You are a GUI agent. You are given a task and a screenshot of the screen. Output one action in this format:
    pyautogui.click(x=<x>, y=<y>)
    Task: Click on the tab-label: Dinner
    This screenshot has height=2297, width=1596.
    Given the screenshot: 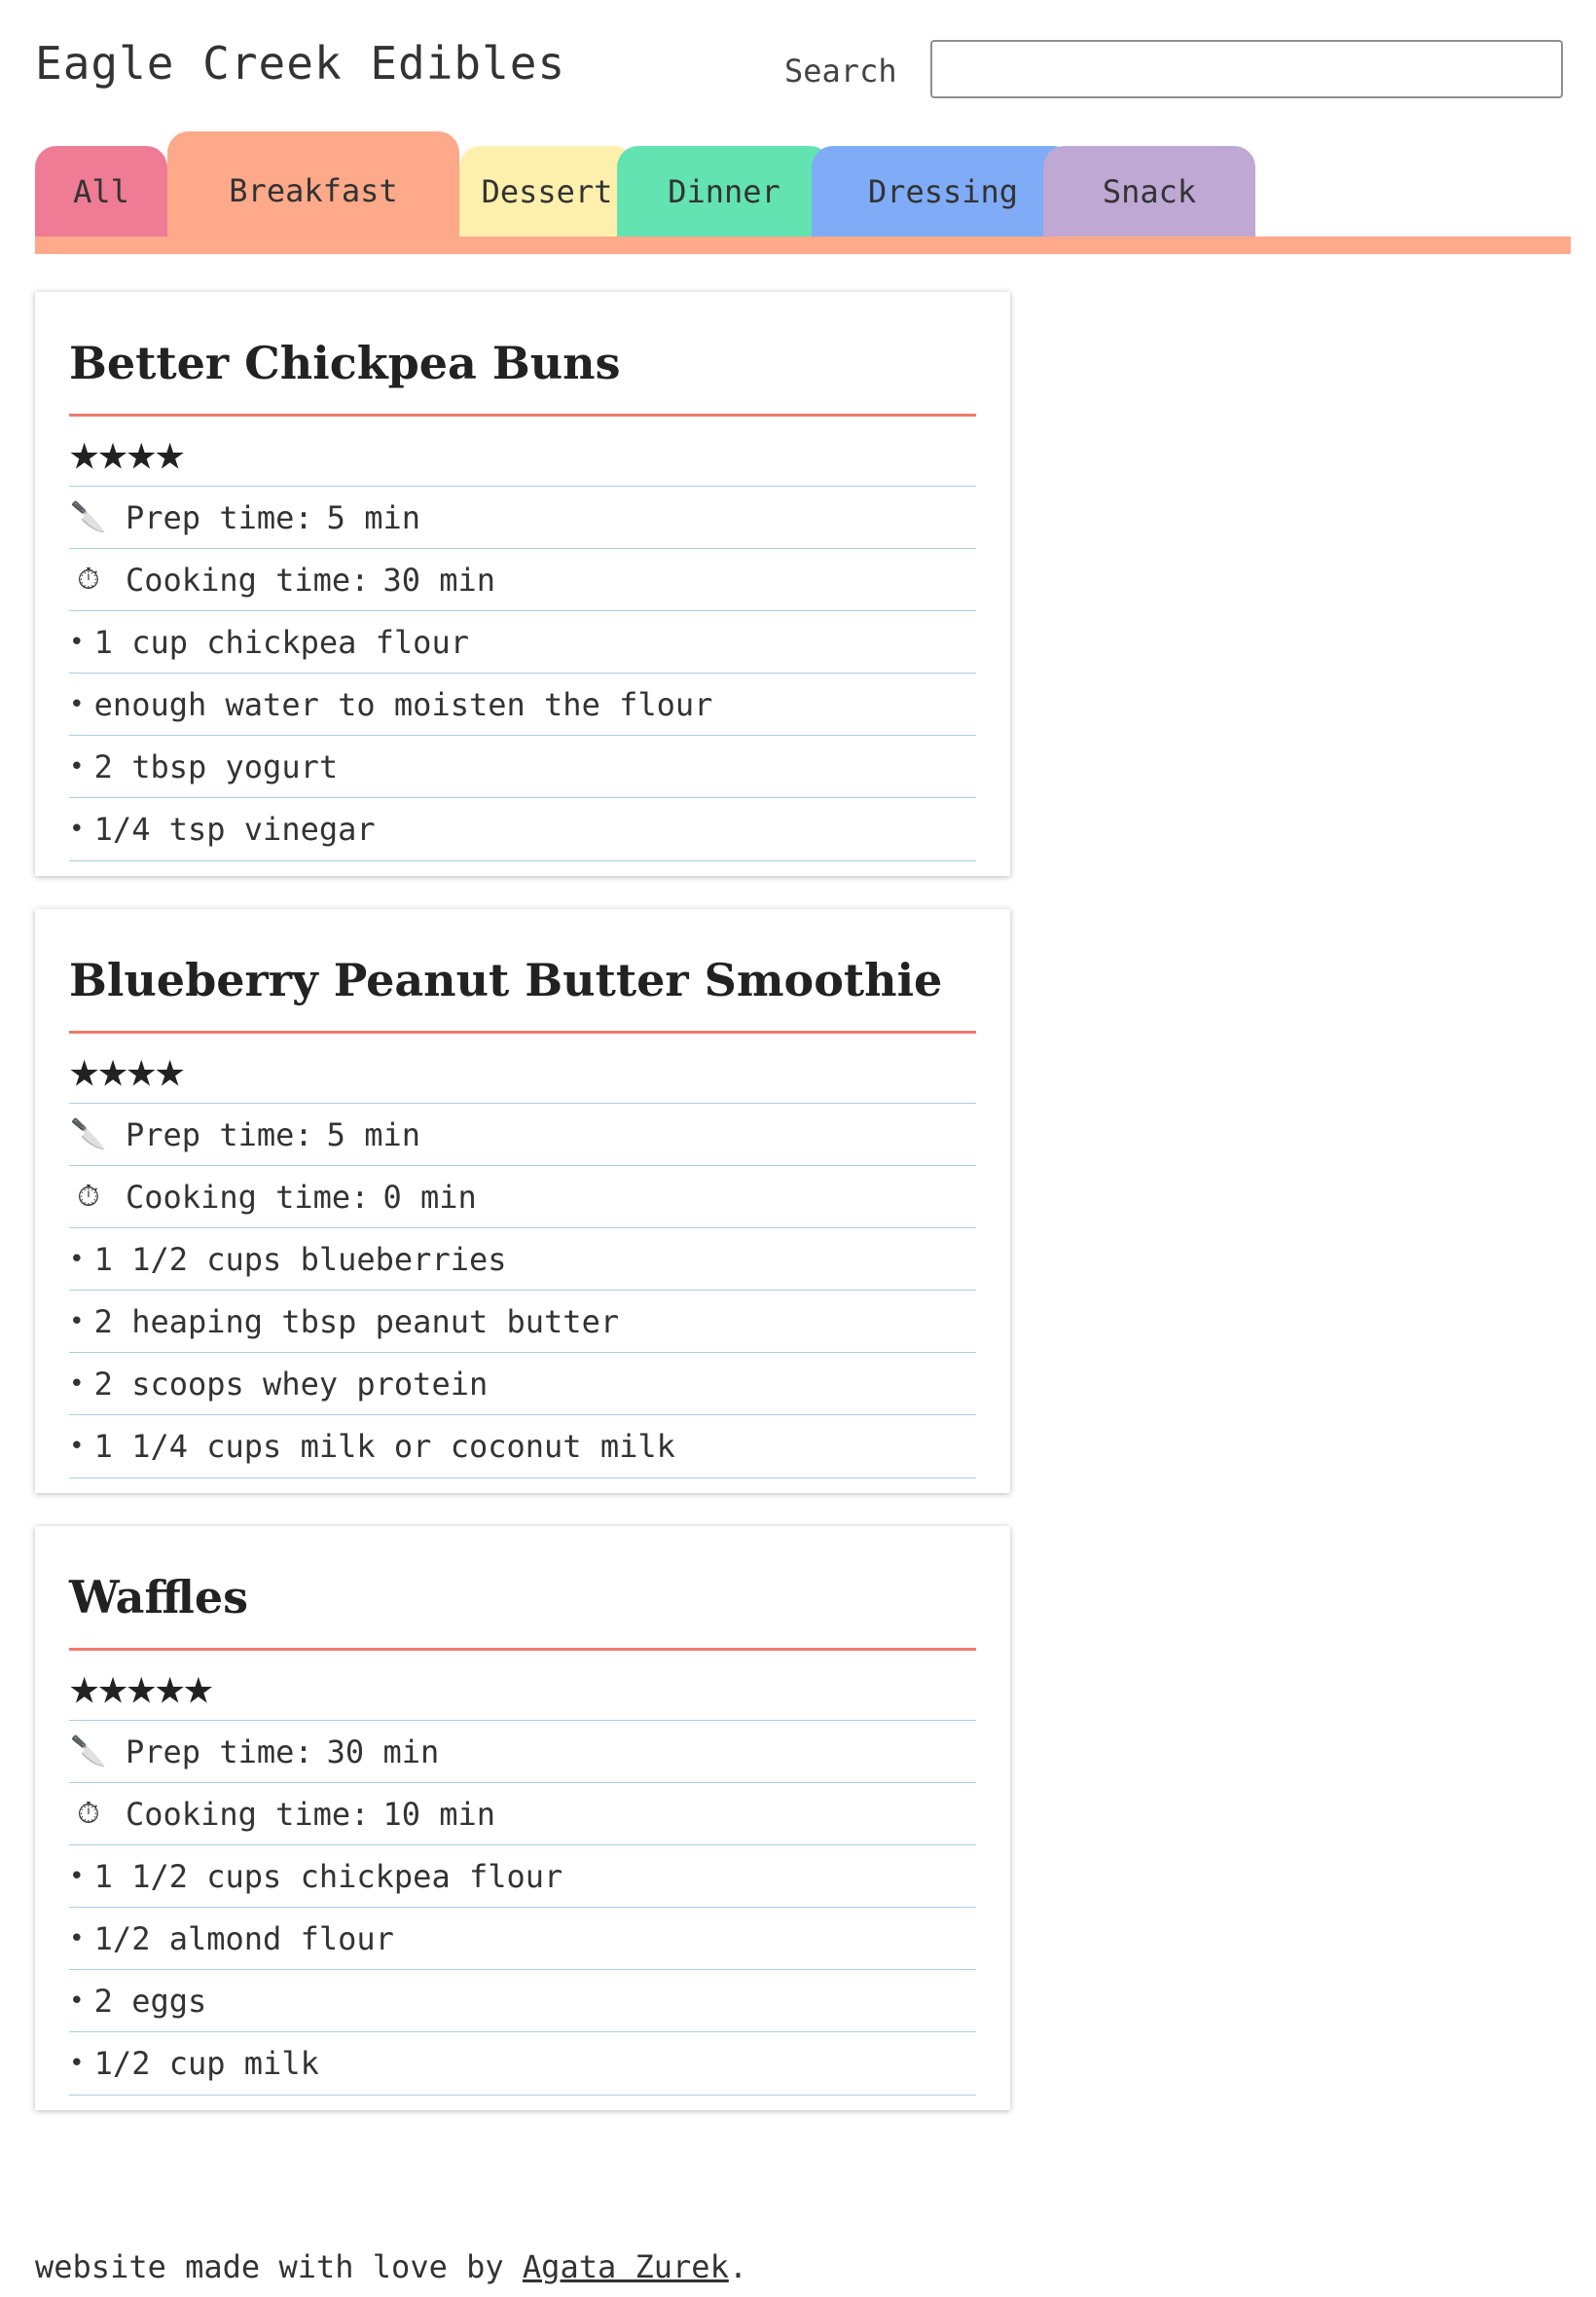 What is the action you would take?
    pyautogui.click(x=724, y=191)
    